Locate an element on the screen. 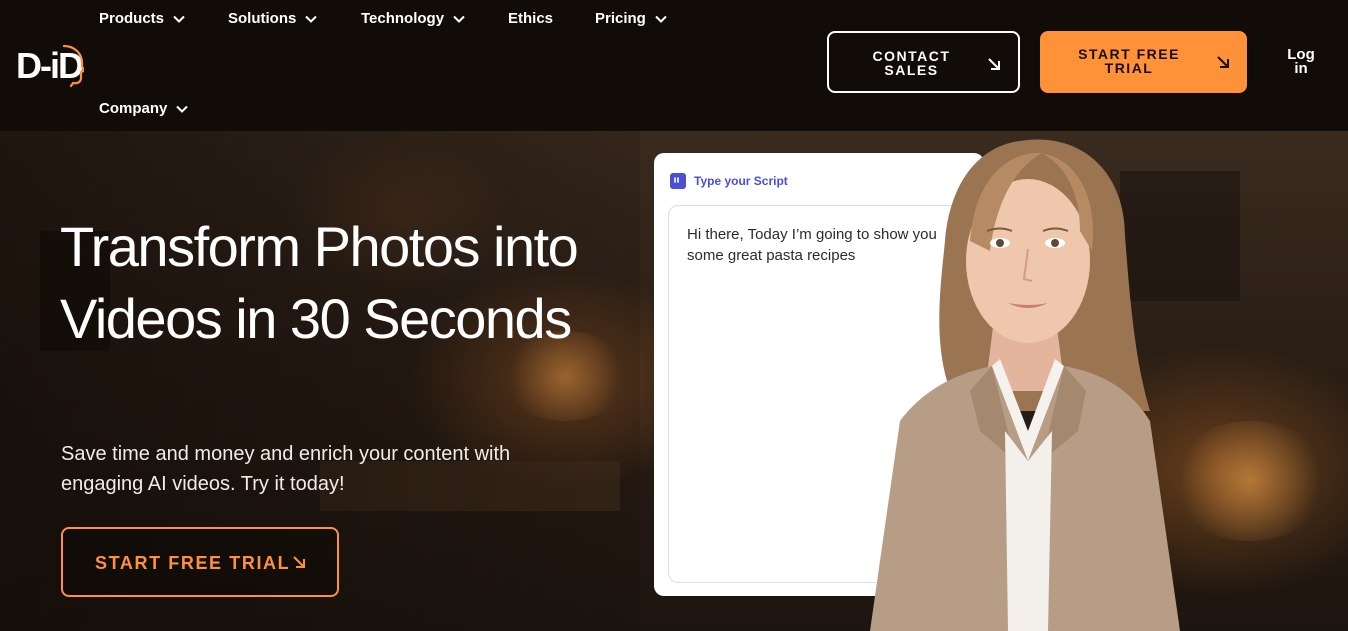 The image size is (1348, 631). nav-ethics: Ethics is located at coordinates (530, 18).